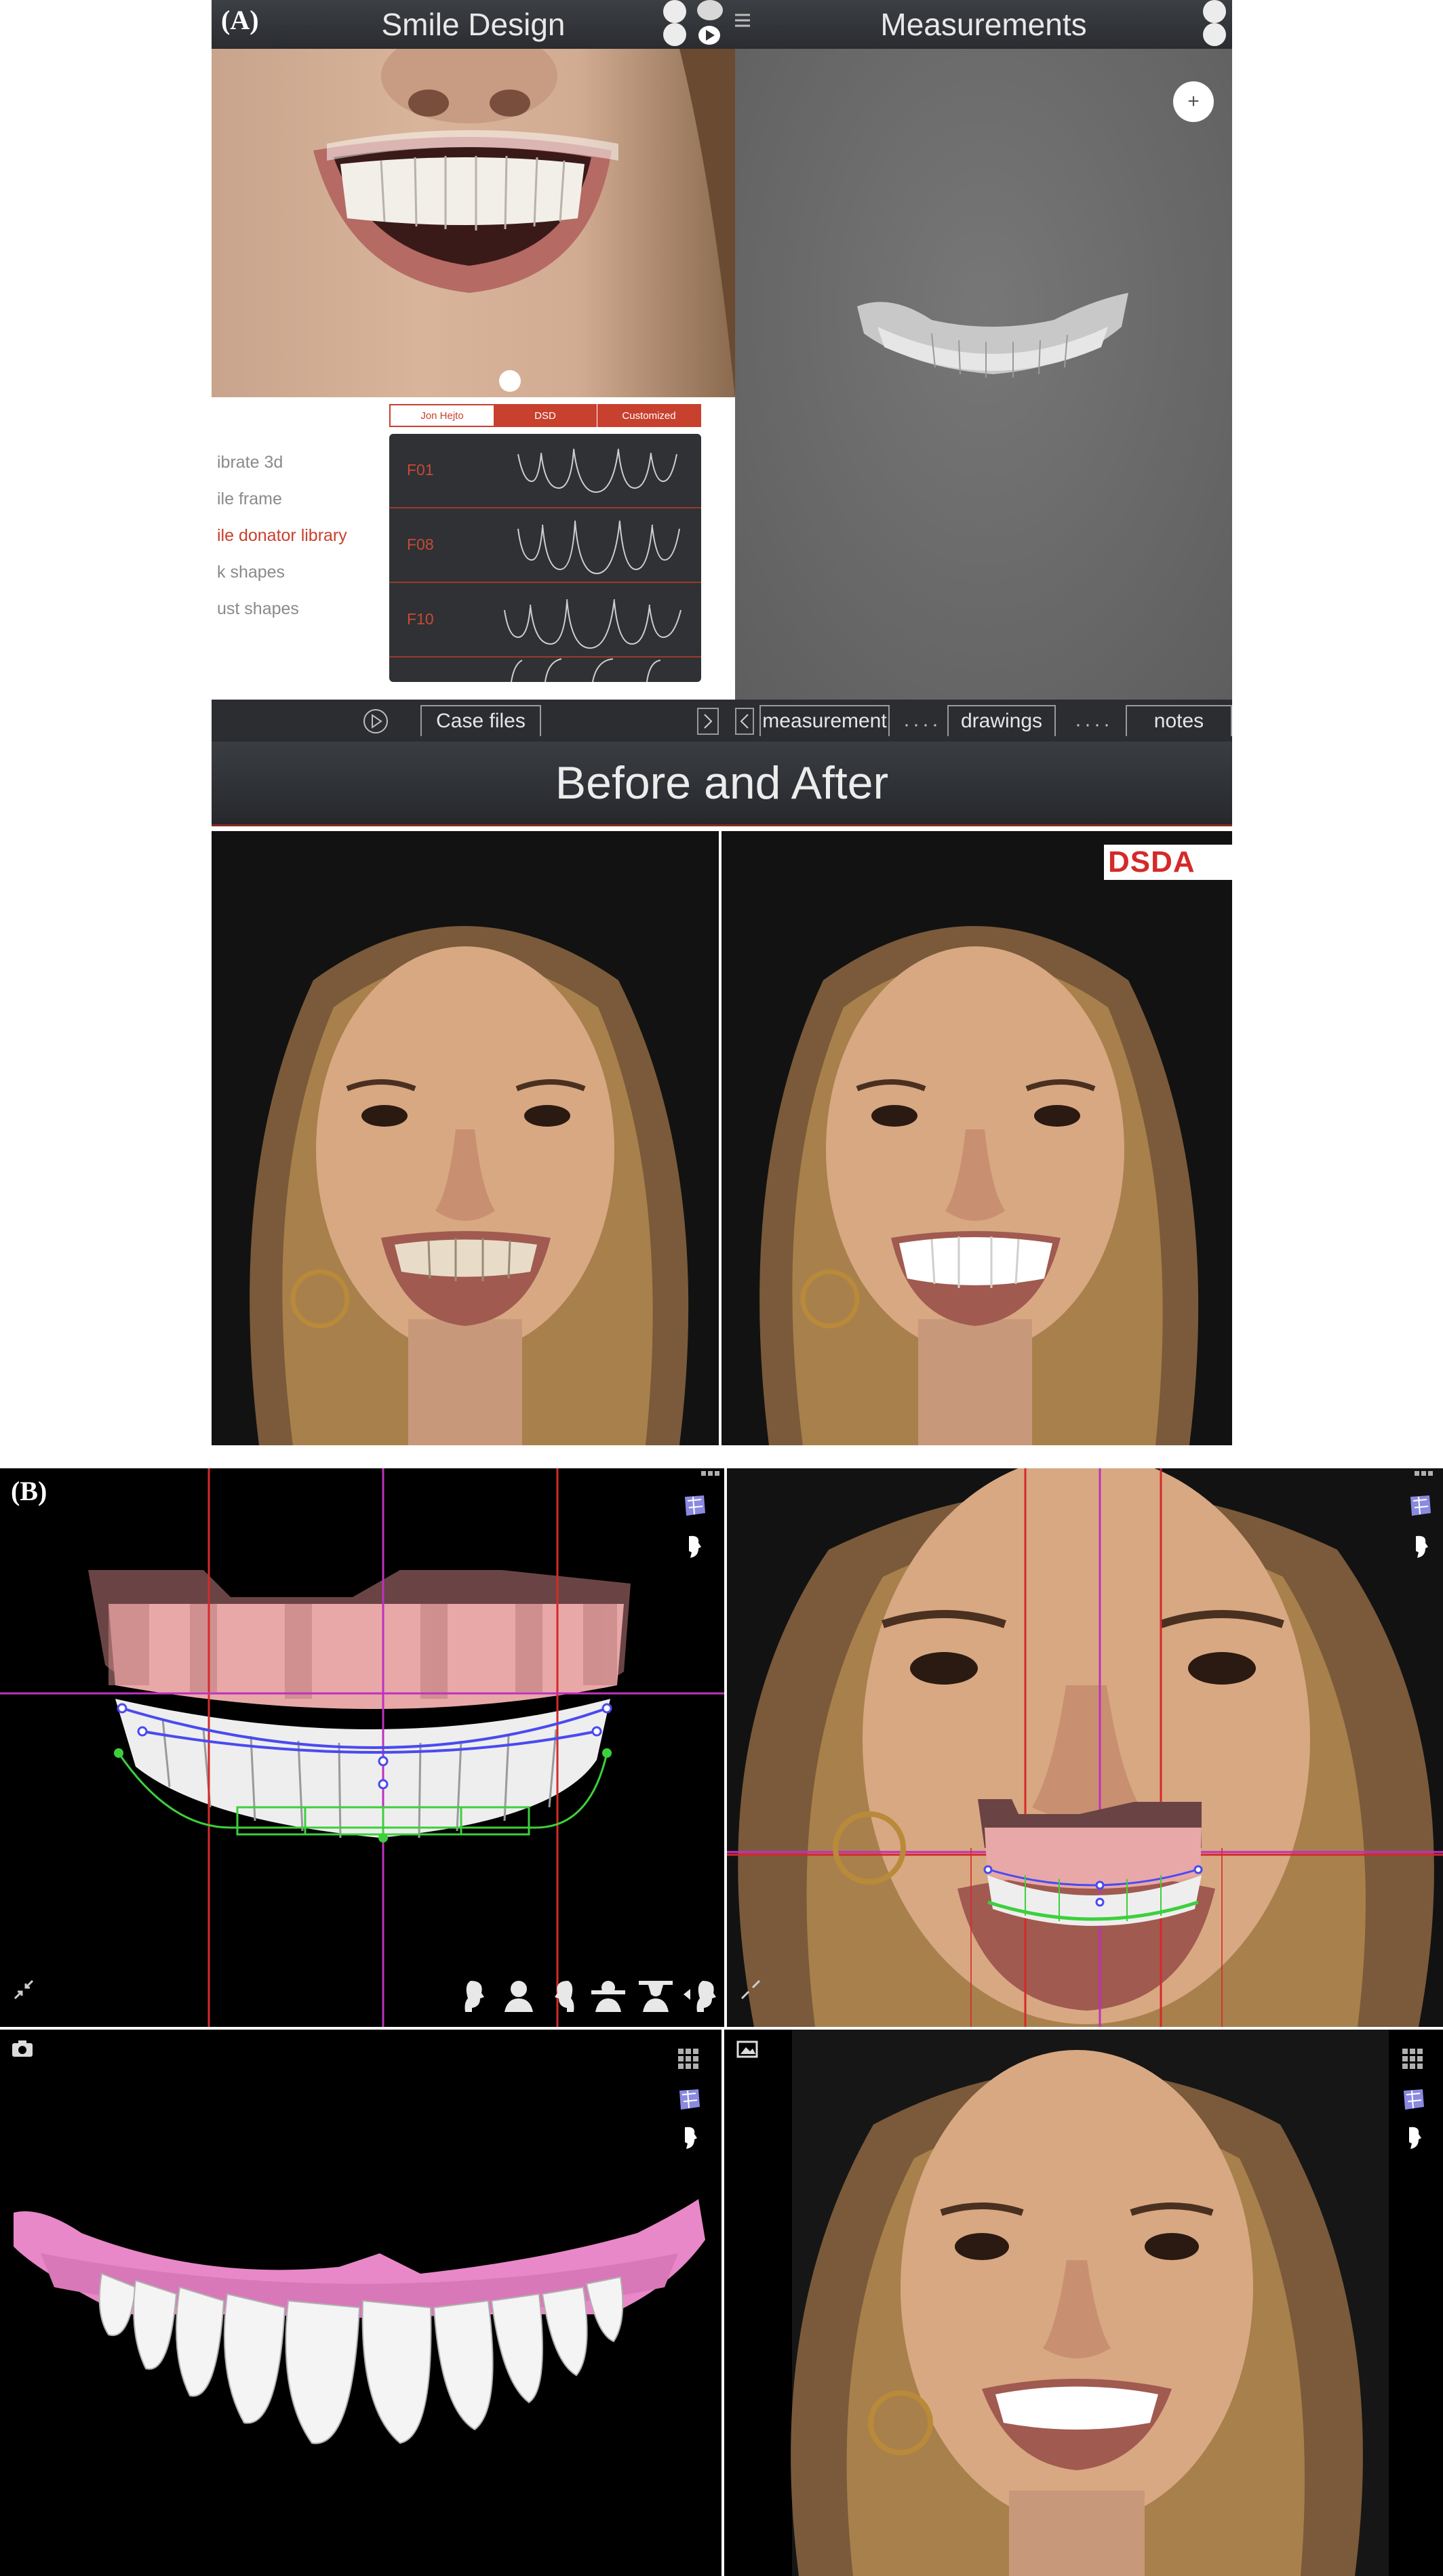 The image size is (1443, 2576). What do you see at coordinates (824, 720) in the screenshot?
I see `tab-measurement: measurement` at bounding box center [824, 720].